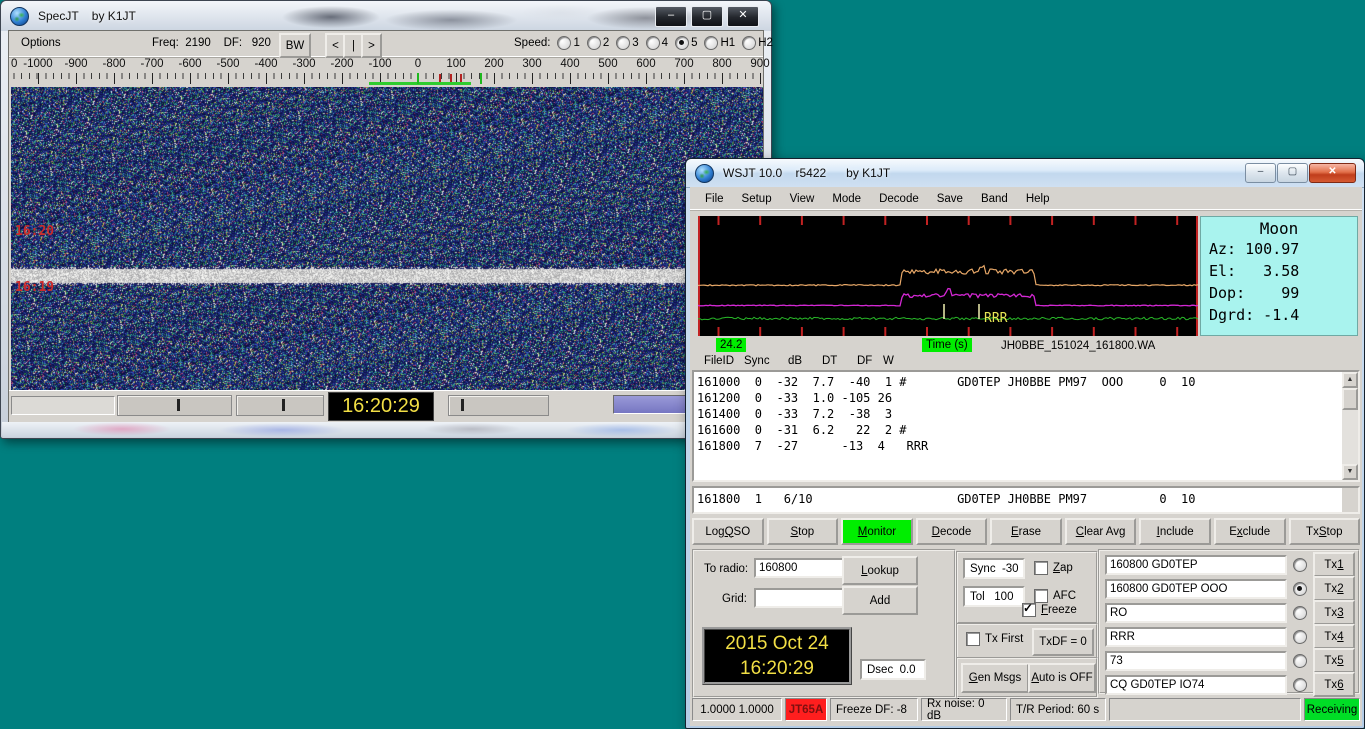 Image resolution: width=1365 pixels, height=729 pixels. I want to click on bw-button: BW, so click(295, 45).